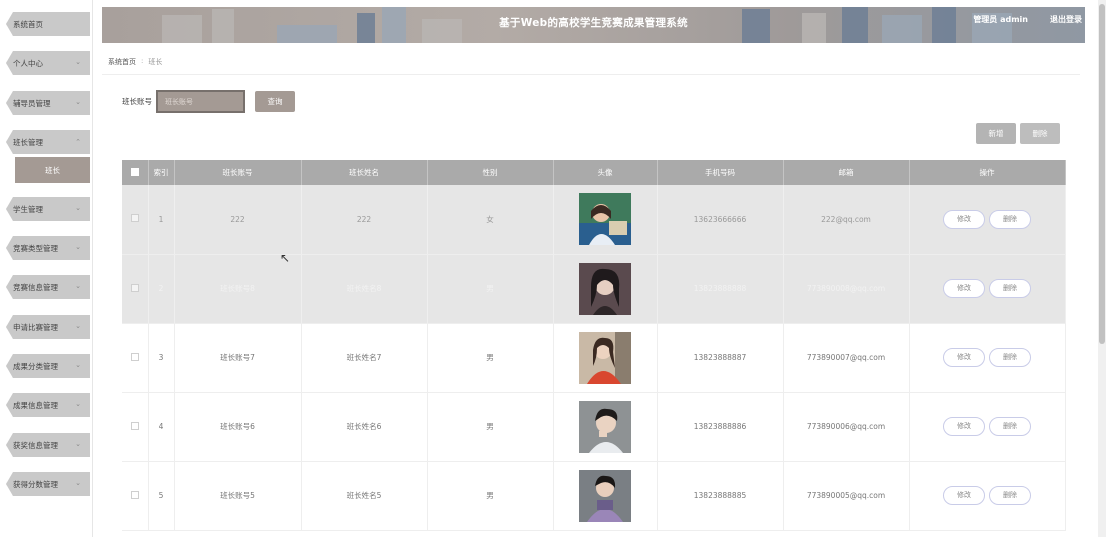  I want to click on sidebar-subitem-label: 班长, so click(52, 170).